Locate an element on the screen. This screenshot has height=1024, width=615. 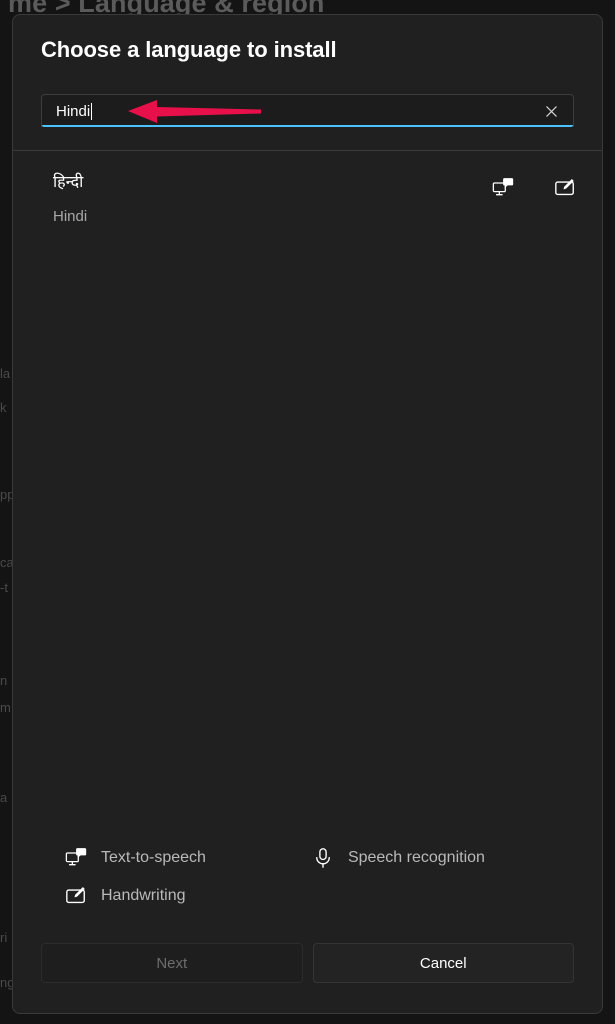
background-text-fragment: n is located at coordinates (4, 680).